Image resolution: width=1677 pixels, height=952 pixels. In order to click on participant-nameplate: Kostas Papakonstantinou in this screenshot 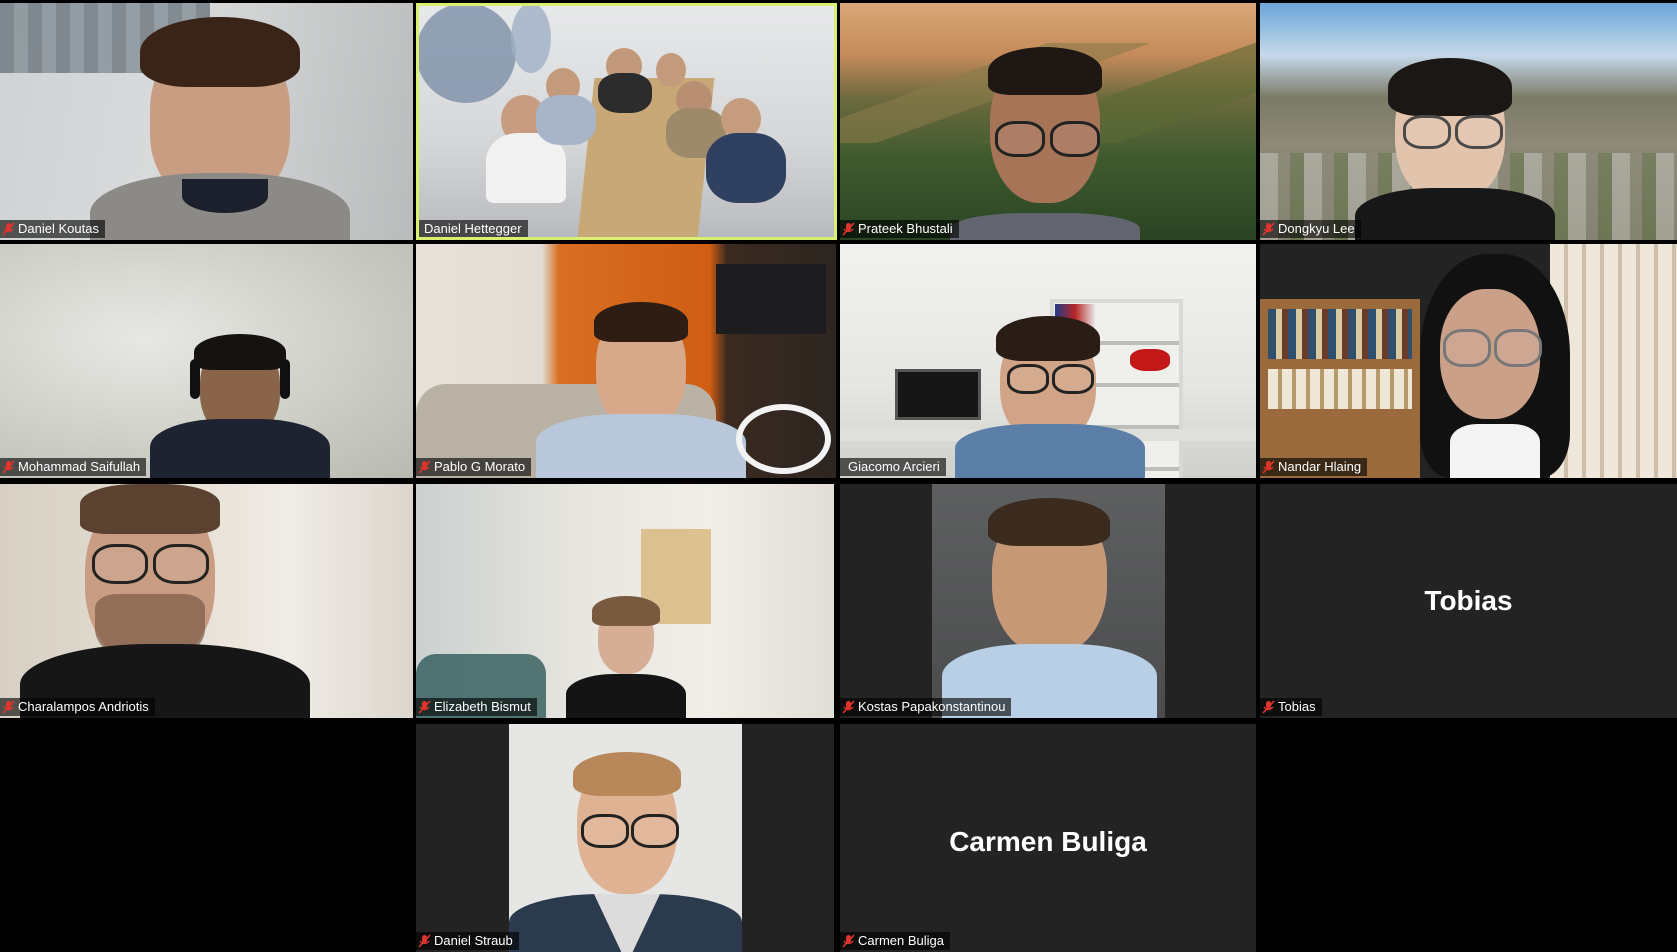, I will do `click(926, 707)`.